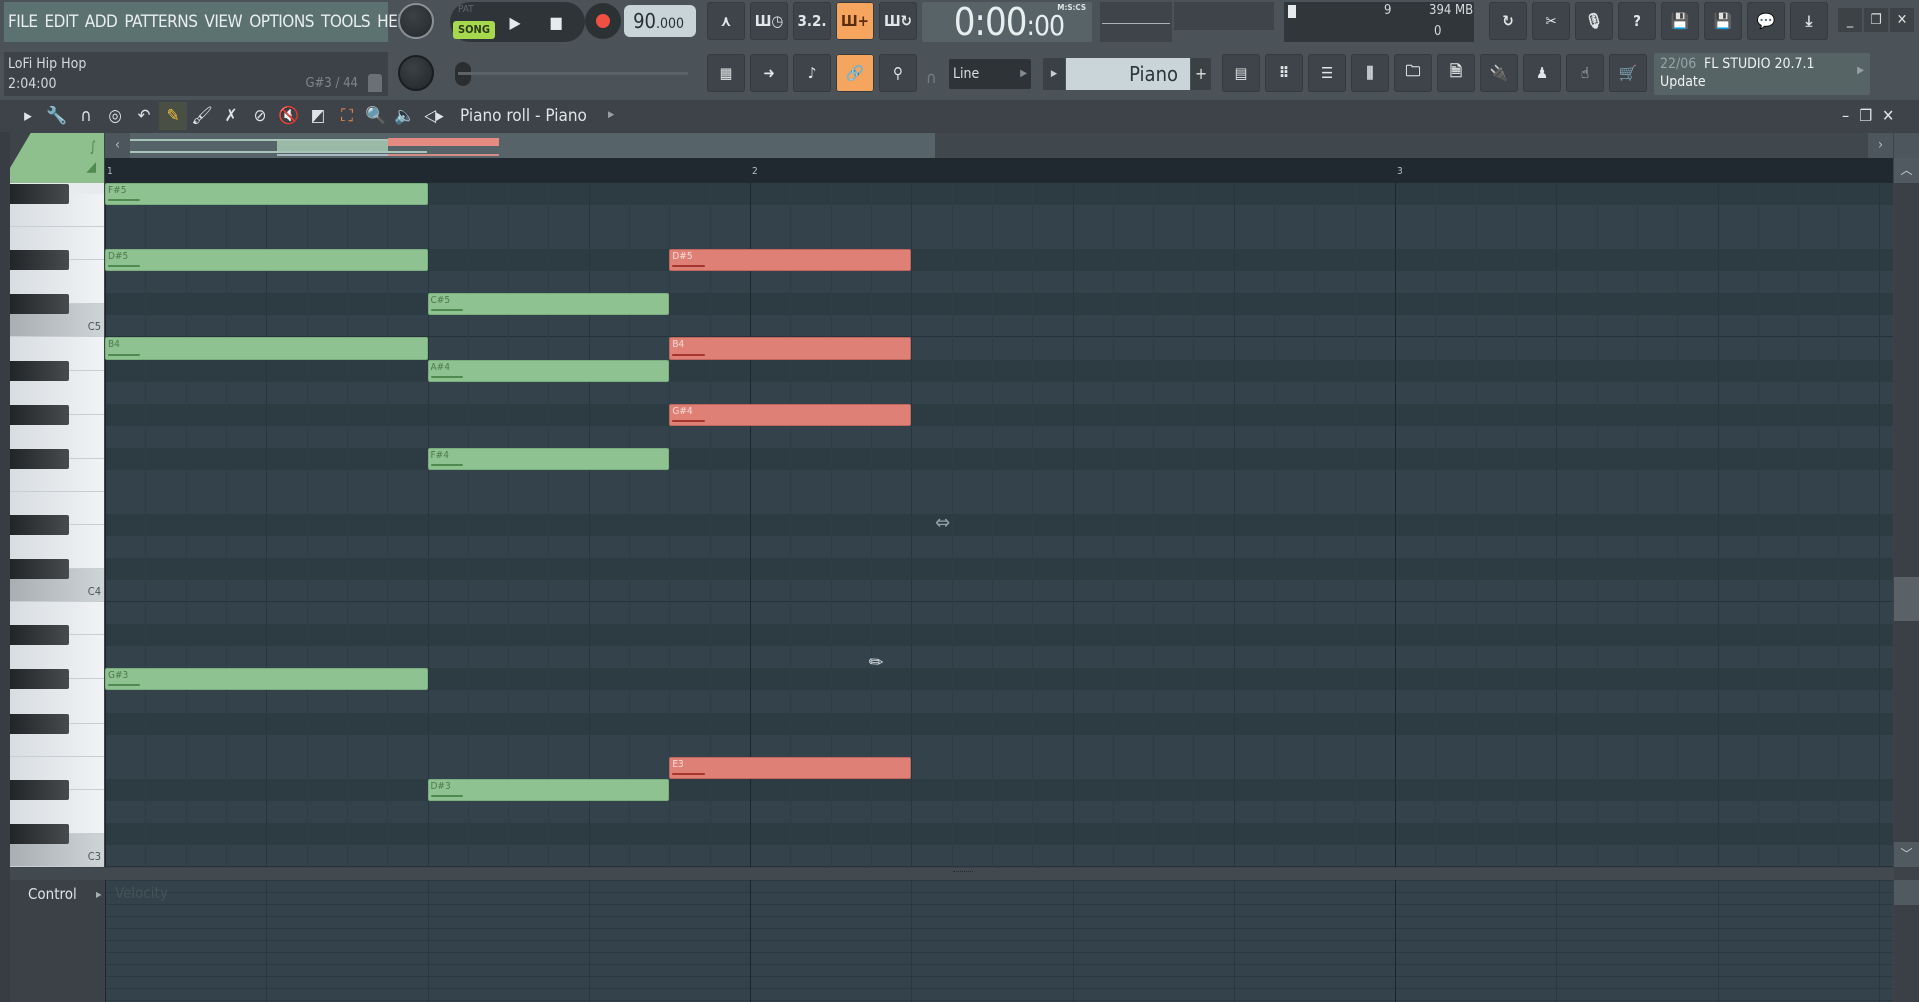 The height and width of the screenshot is (1002, 1919). Describe the element at coordinates (548, 370) in the screenshot. I see `note: A#4` at that location.